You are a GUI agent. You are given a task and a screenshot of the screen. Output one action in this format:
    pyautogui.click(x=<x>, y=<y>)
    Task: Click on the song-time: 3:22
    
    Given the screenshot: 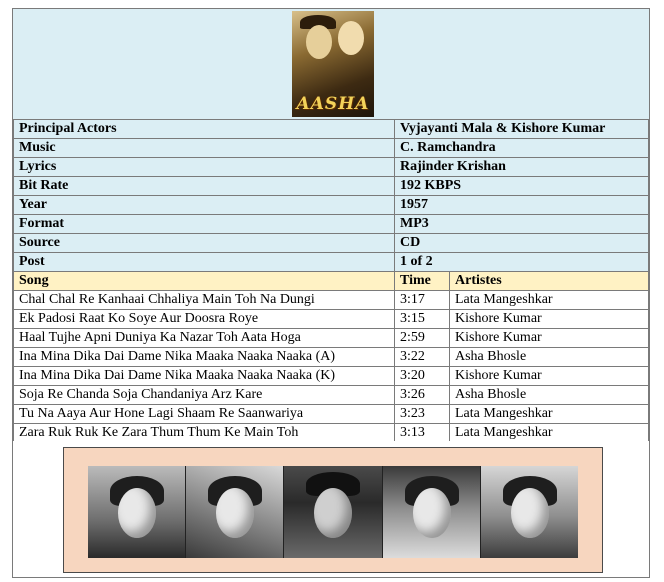 What is the action you would take?
    pyautogui.click(x=422, y=357)
    